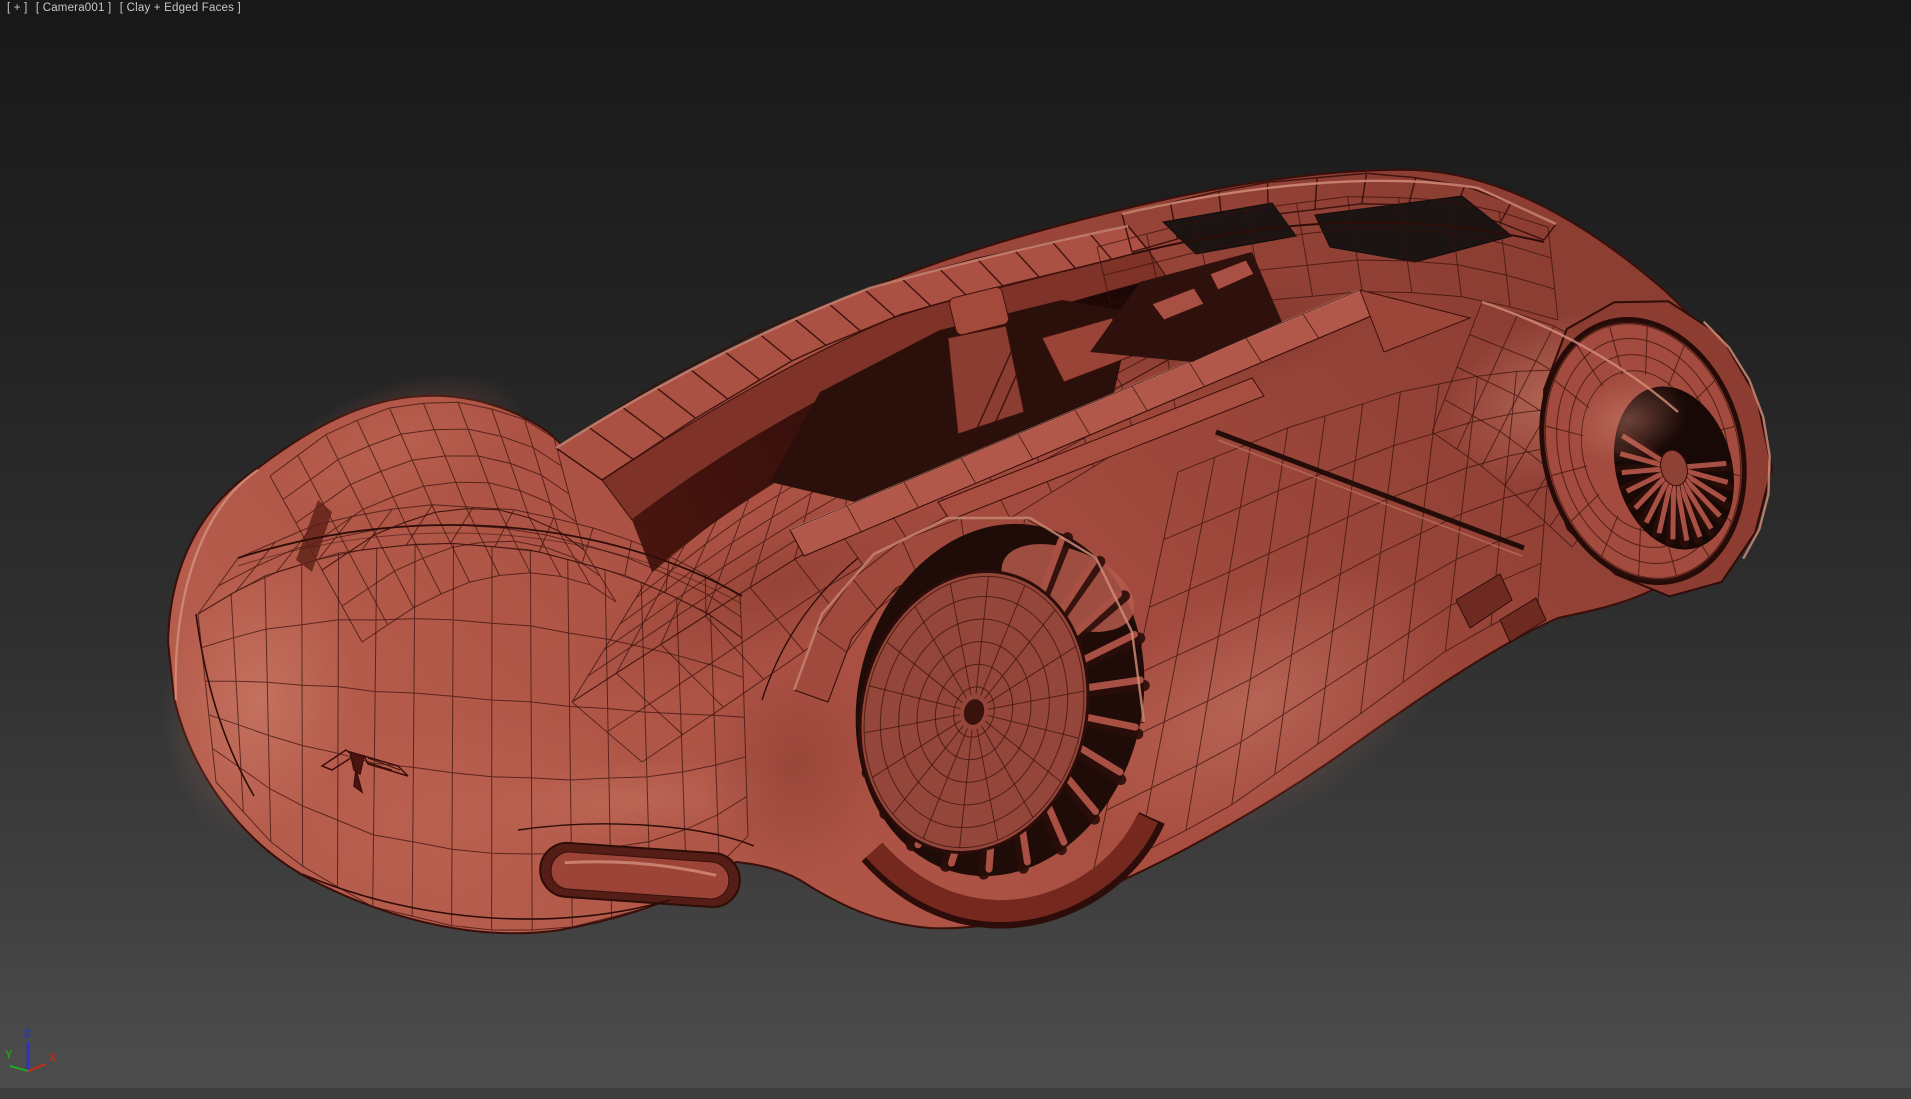  Describe the element at coordinates (9, 1055) in the screenshot. I see `y-axis-label: Y` at that location.